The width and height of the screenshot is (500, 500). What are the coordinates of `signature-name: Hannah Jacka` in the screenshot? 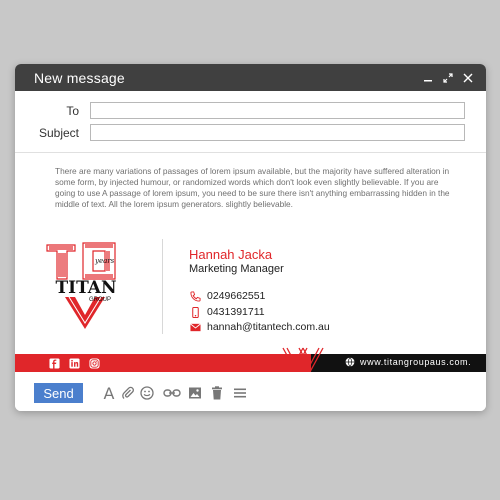 It's located at (231, 254).